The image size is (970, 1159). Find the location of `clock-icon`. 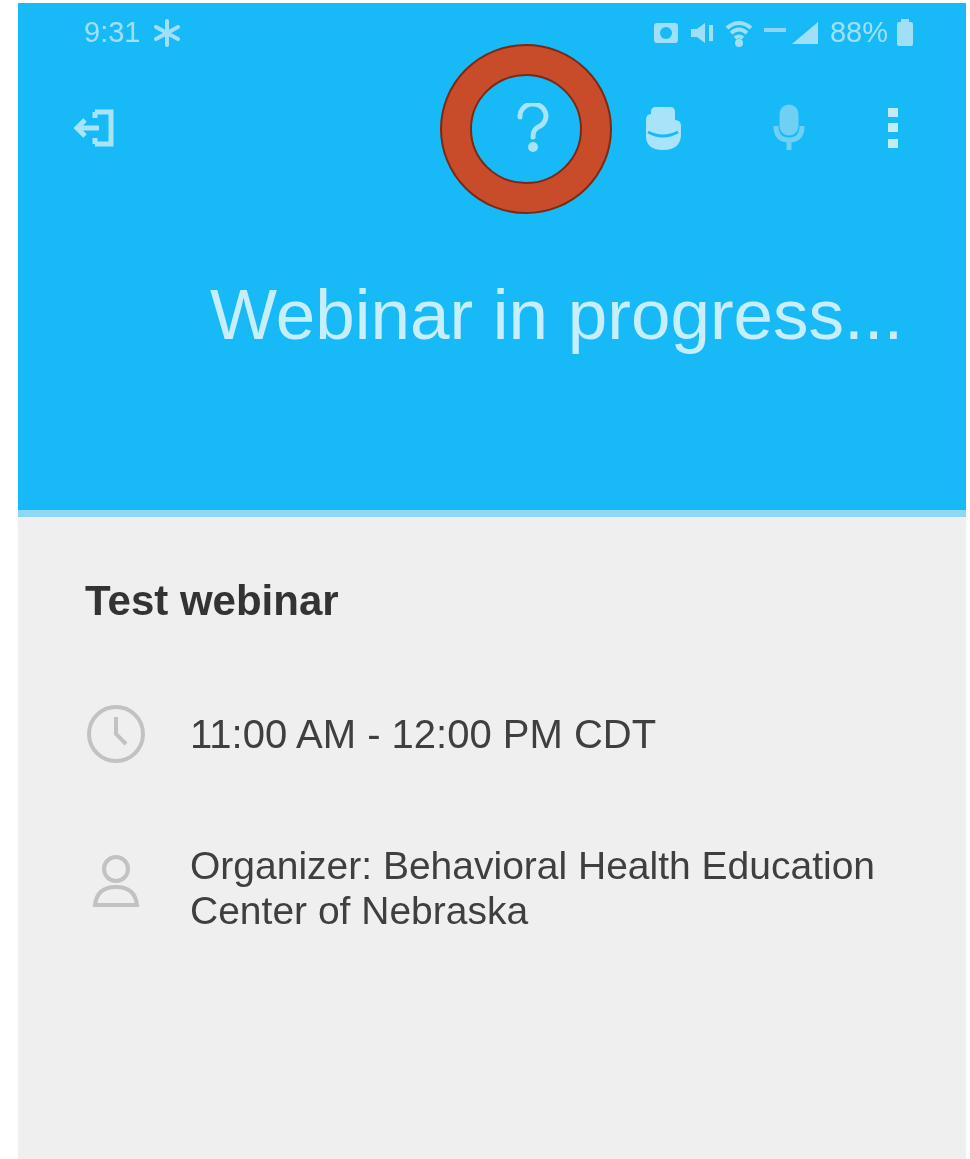

clock-icon is located at coordinates (116, 734).